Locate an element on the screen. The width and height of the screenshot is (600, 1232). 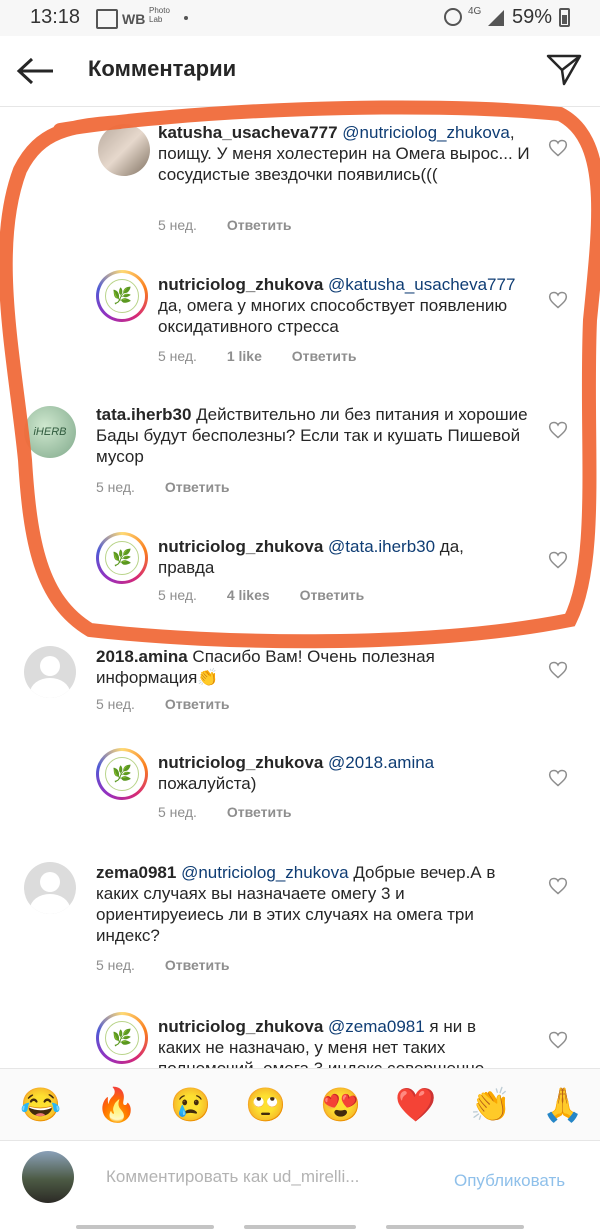
back-arrow-icon is located at coordinates (36, 71).